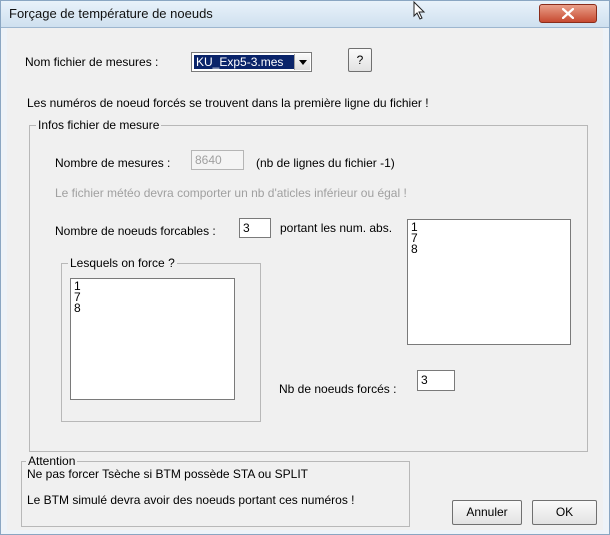 The image size is (610, 535). I want to click on nb-mesures-field: 8640, so click(217, 160).